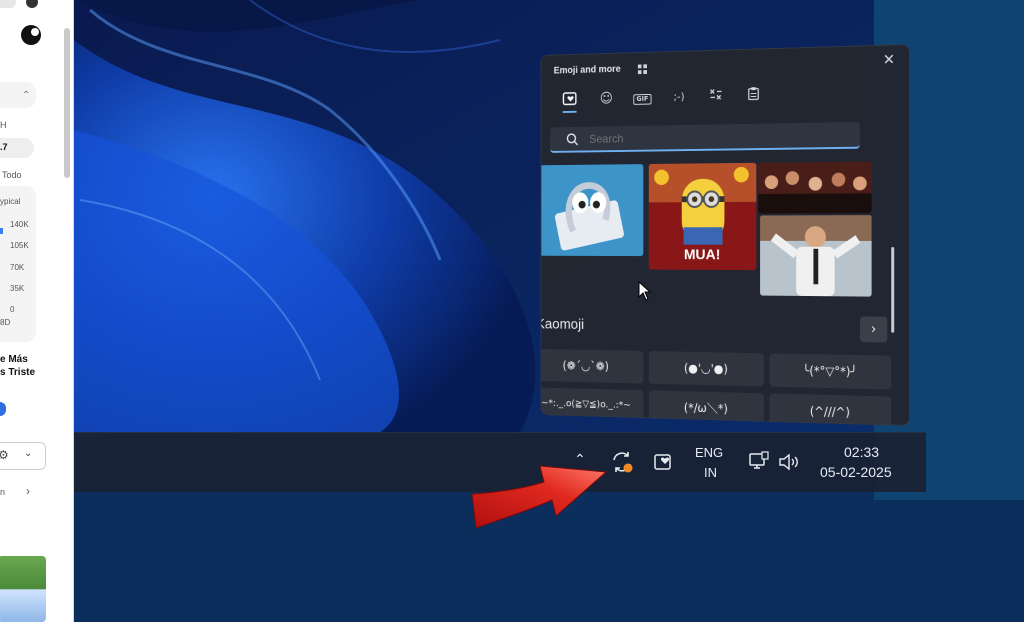 The image size is (1024, 622). I want to click on thumbnail-image, so click(23, 589).